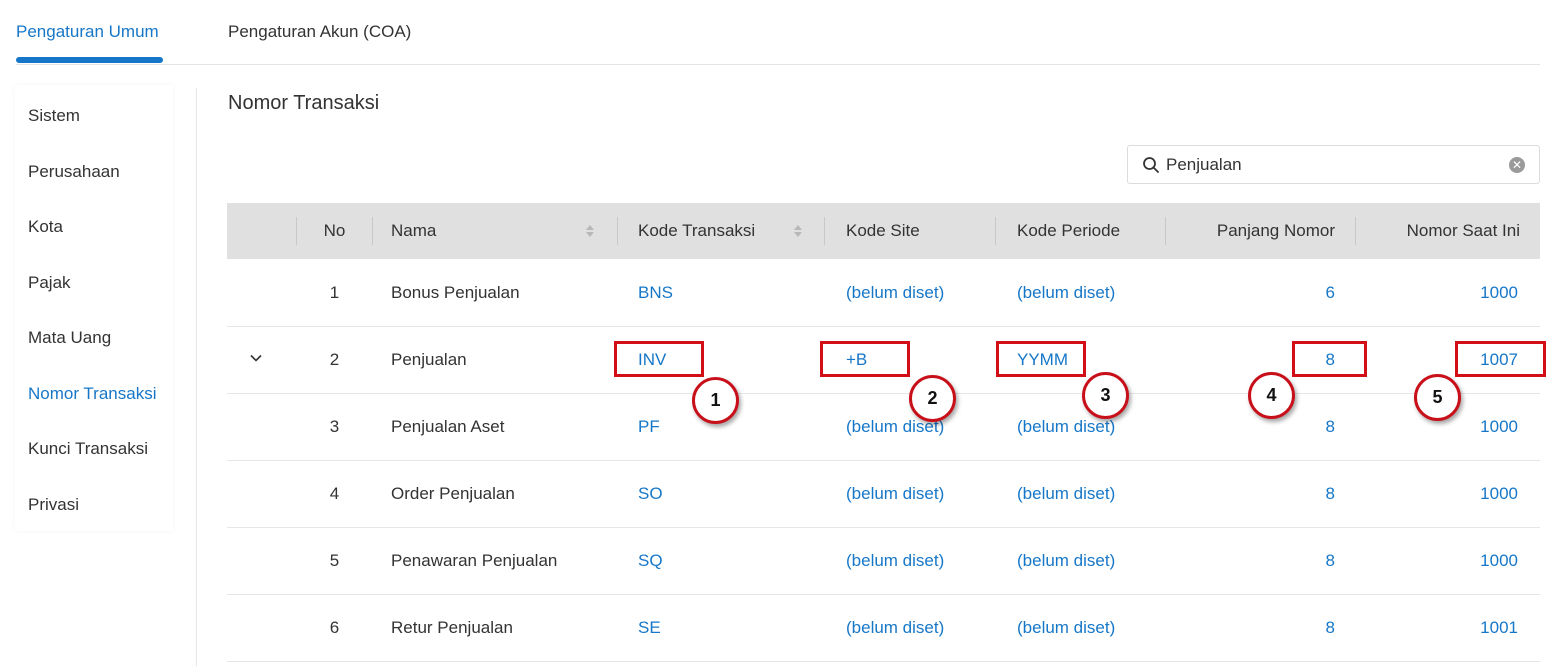 The height and width of the screenshot is (666, 1555). I want to click on top-tabs: Pengaturan Umum Pengaturan Akun (COA), so click(777, 33).